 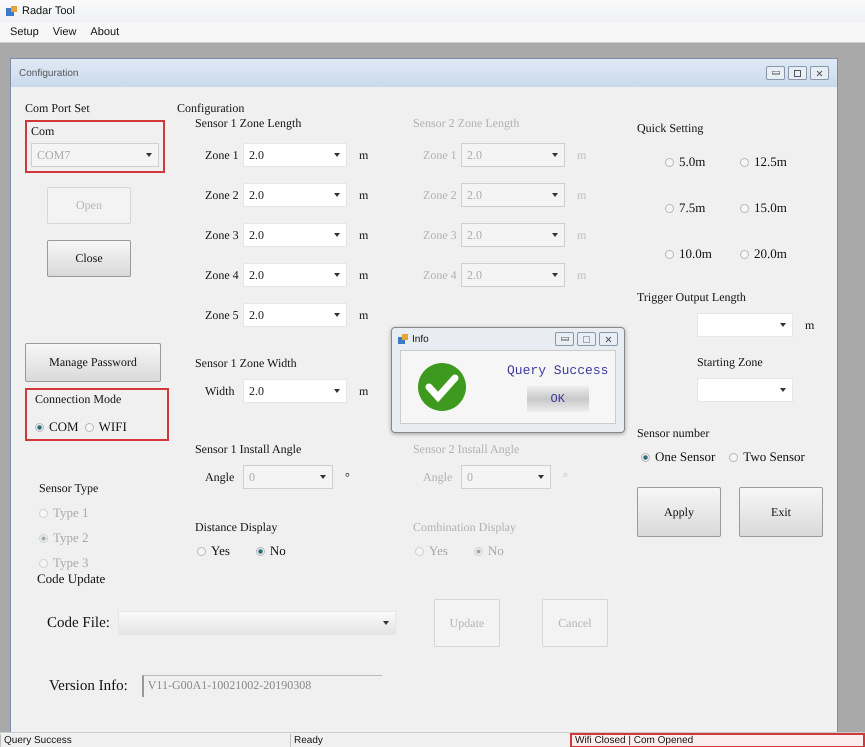 I want to click on radio-option: 20.0m, so click(x=780, y=254).